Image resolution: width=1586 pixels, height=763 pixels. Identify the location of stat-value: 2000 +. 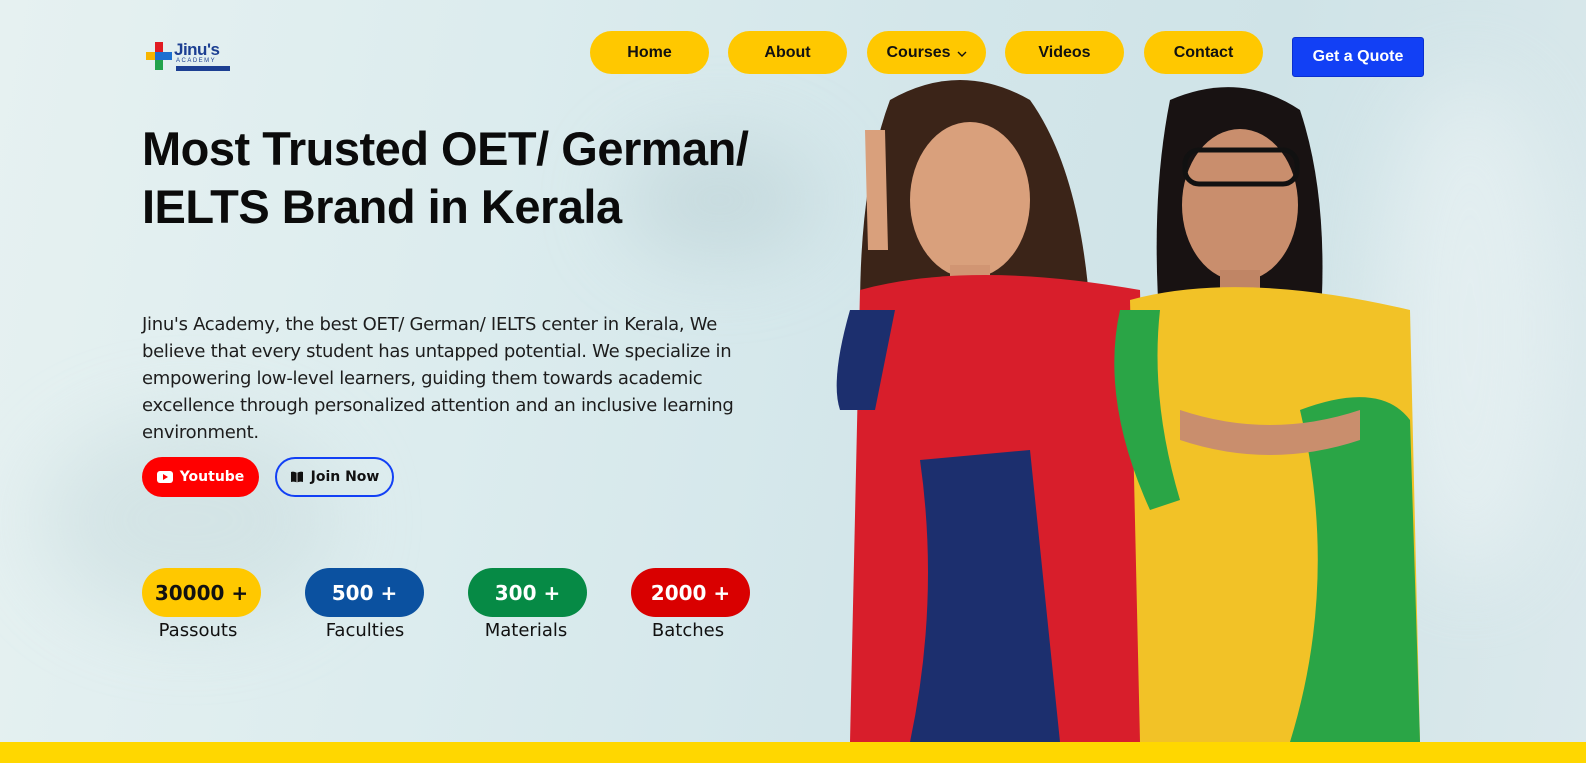
(690, 592).